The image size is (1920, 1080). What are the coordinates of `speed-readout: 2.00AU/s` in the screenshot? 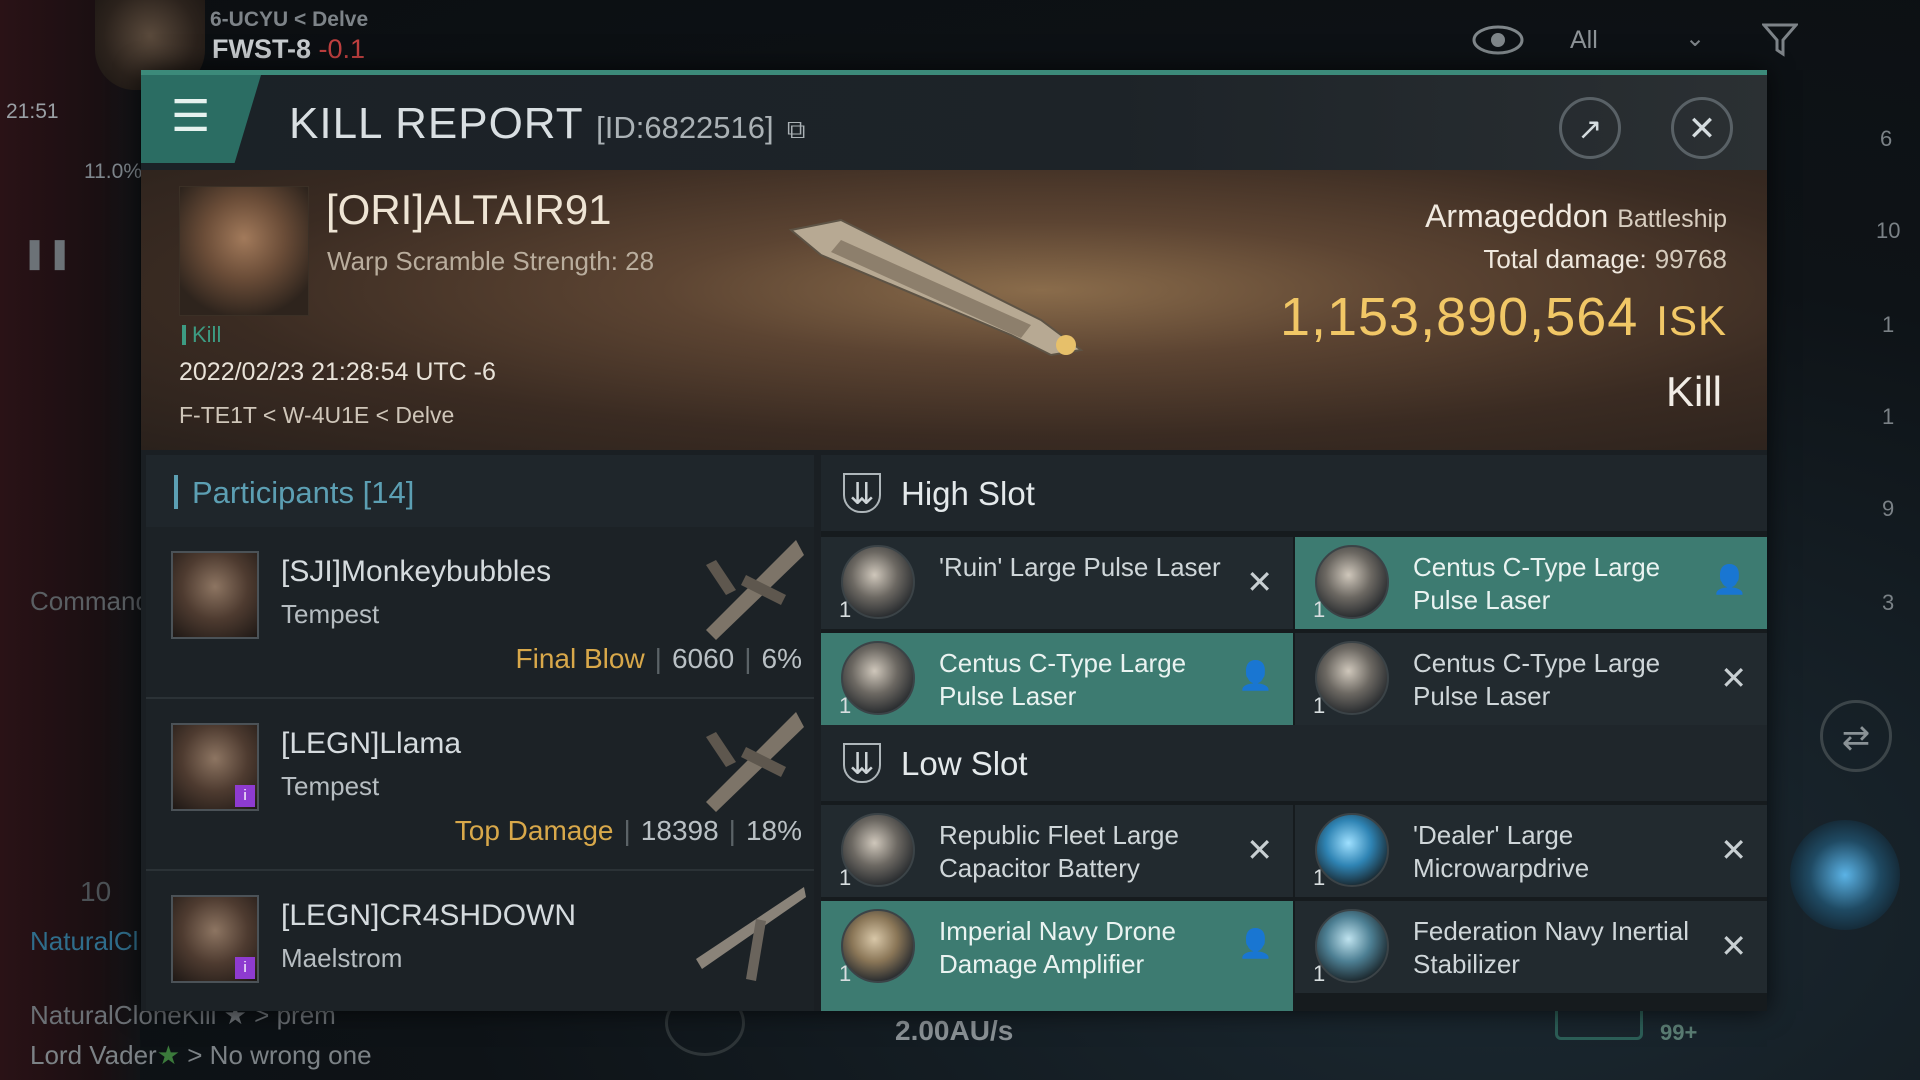 It's located at (954, 1030).